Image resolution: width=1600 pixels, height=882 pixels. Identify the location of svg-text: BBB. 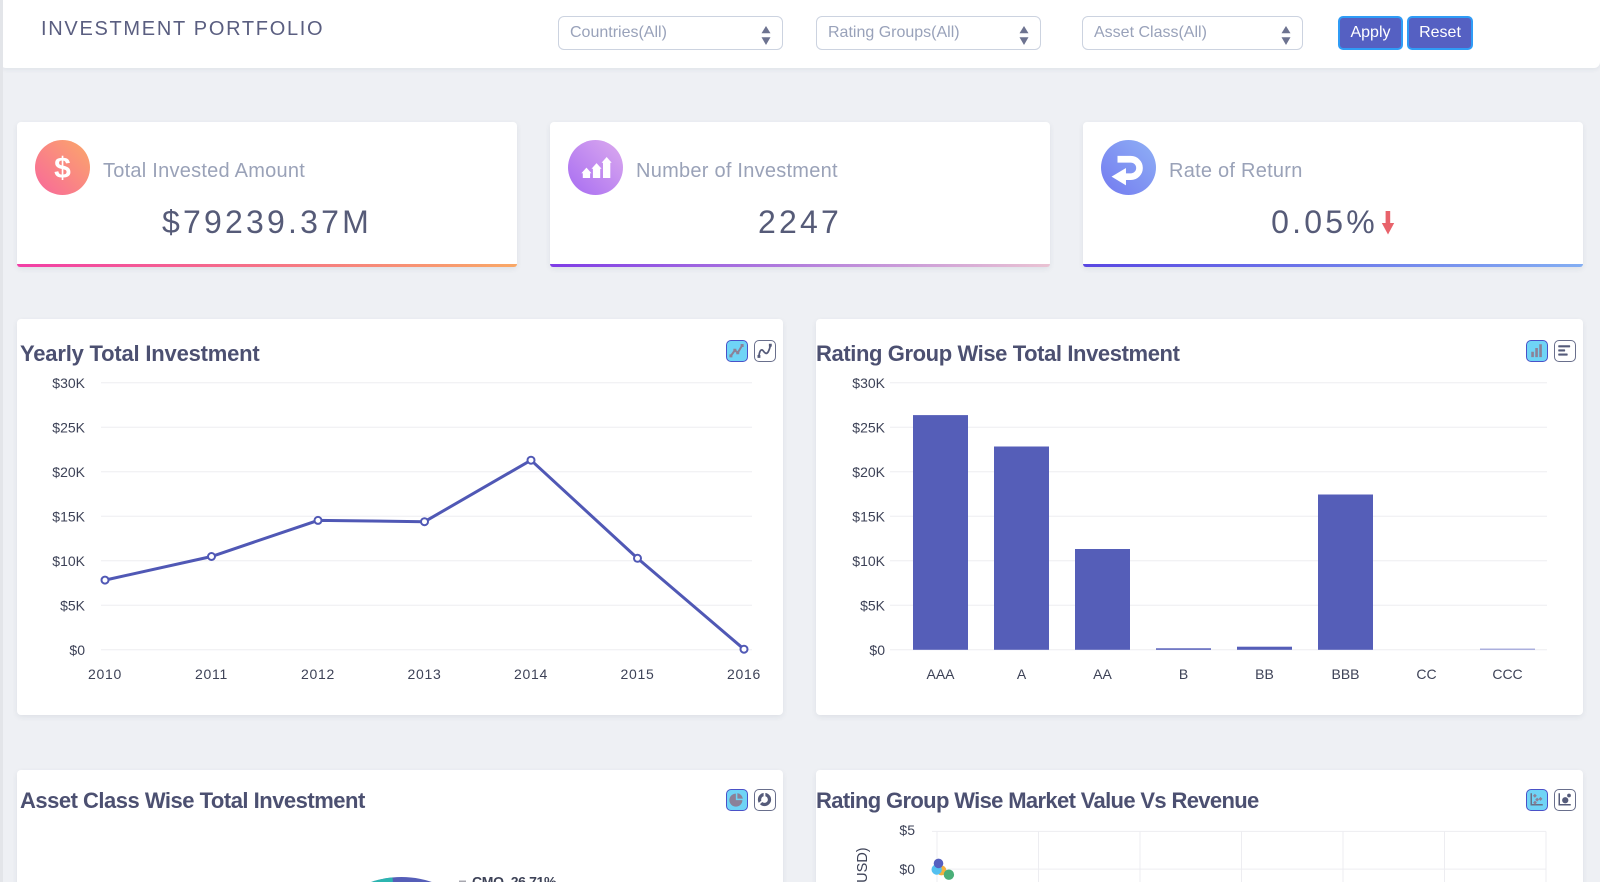
(1345, 674).